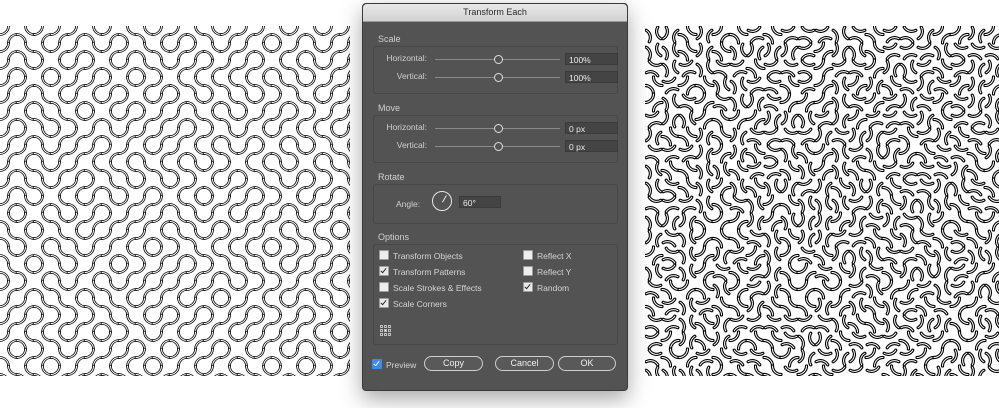 This screenshot has height=408, width=999. What do you see at coordinates (413, 304) in the screenshot?
I see `scale-corners-option: Scale Corners` at bounding box center [413, 304].